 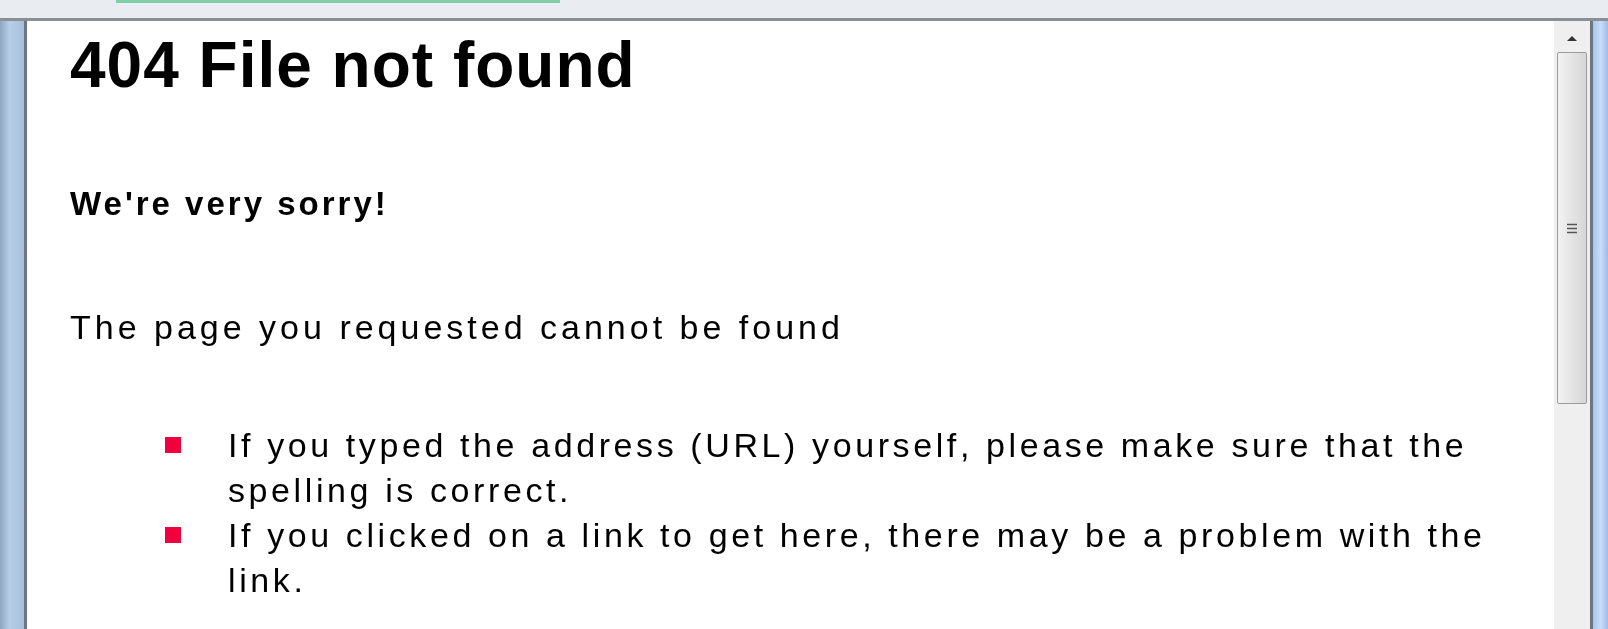 What do you see at coordinates (457, 327) in the screenshot?
I see `error-message: The page you requested cannot be found` at bounding box center [457, 327].